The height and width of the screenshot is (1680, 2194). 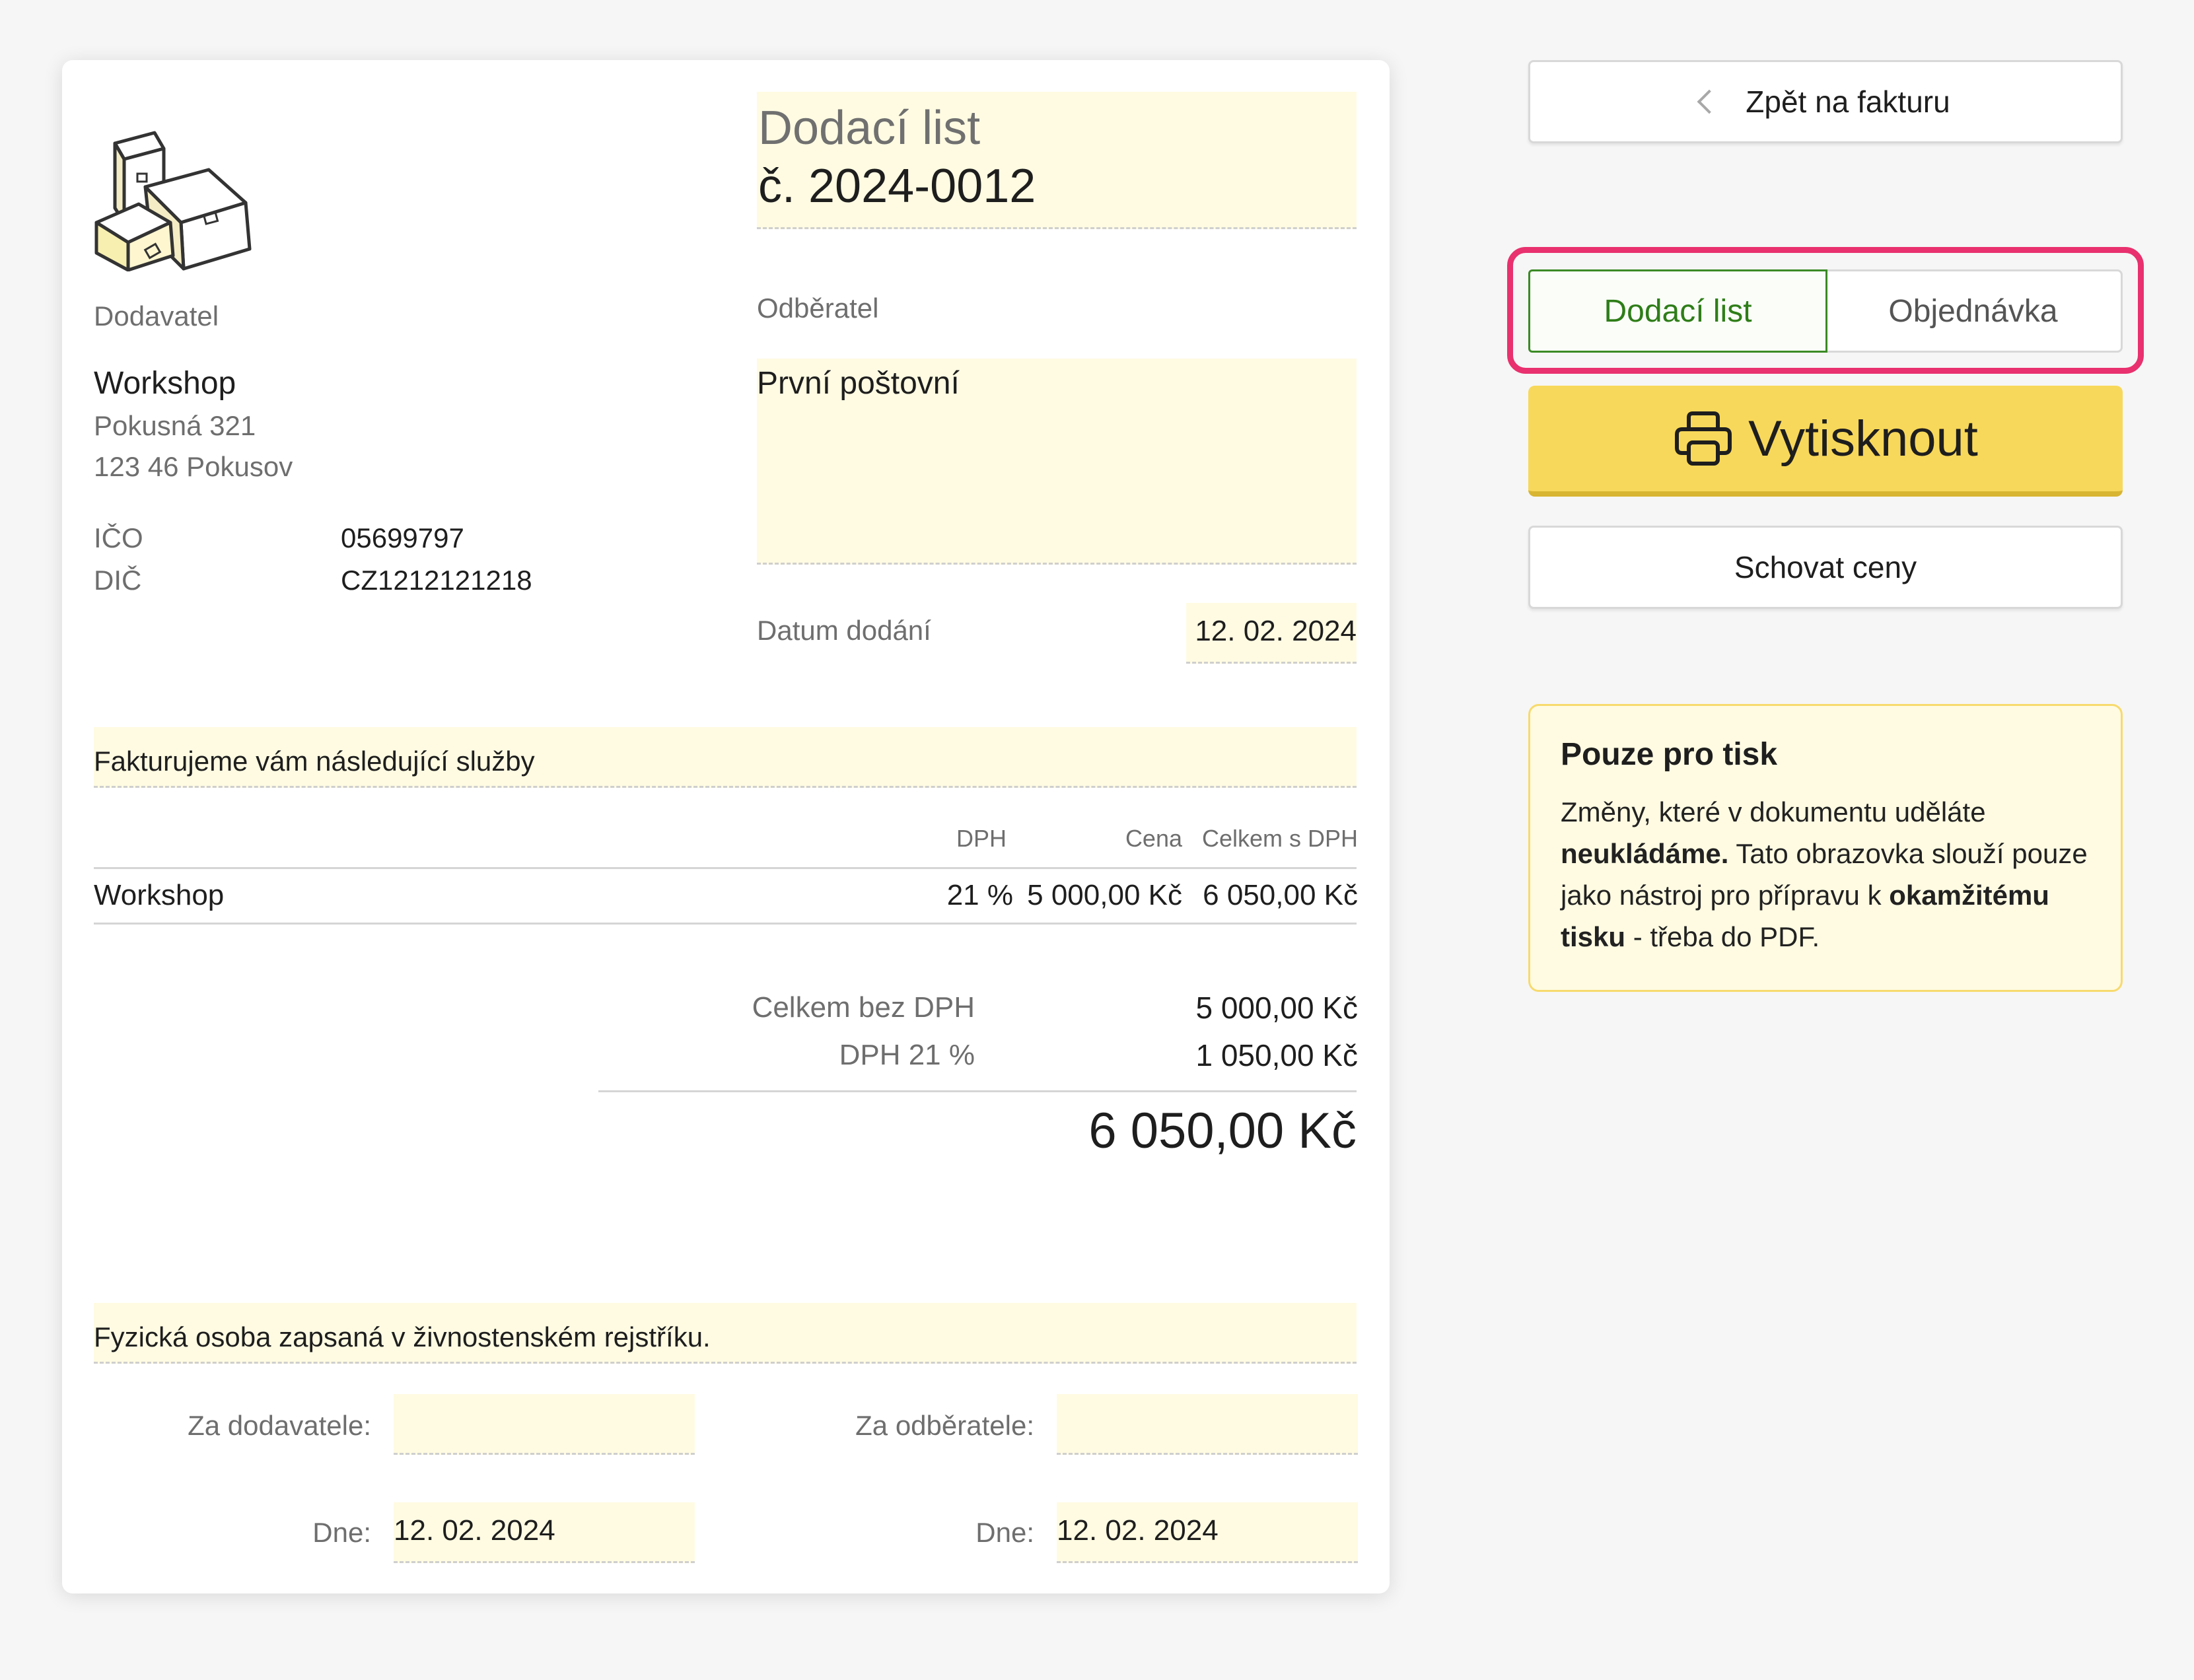 What do you see at coordinates (175, 425) in the screenshot?
I see `supplier-street: Pokusná 321` at bounding box center [175, 425].